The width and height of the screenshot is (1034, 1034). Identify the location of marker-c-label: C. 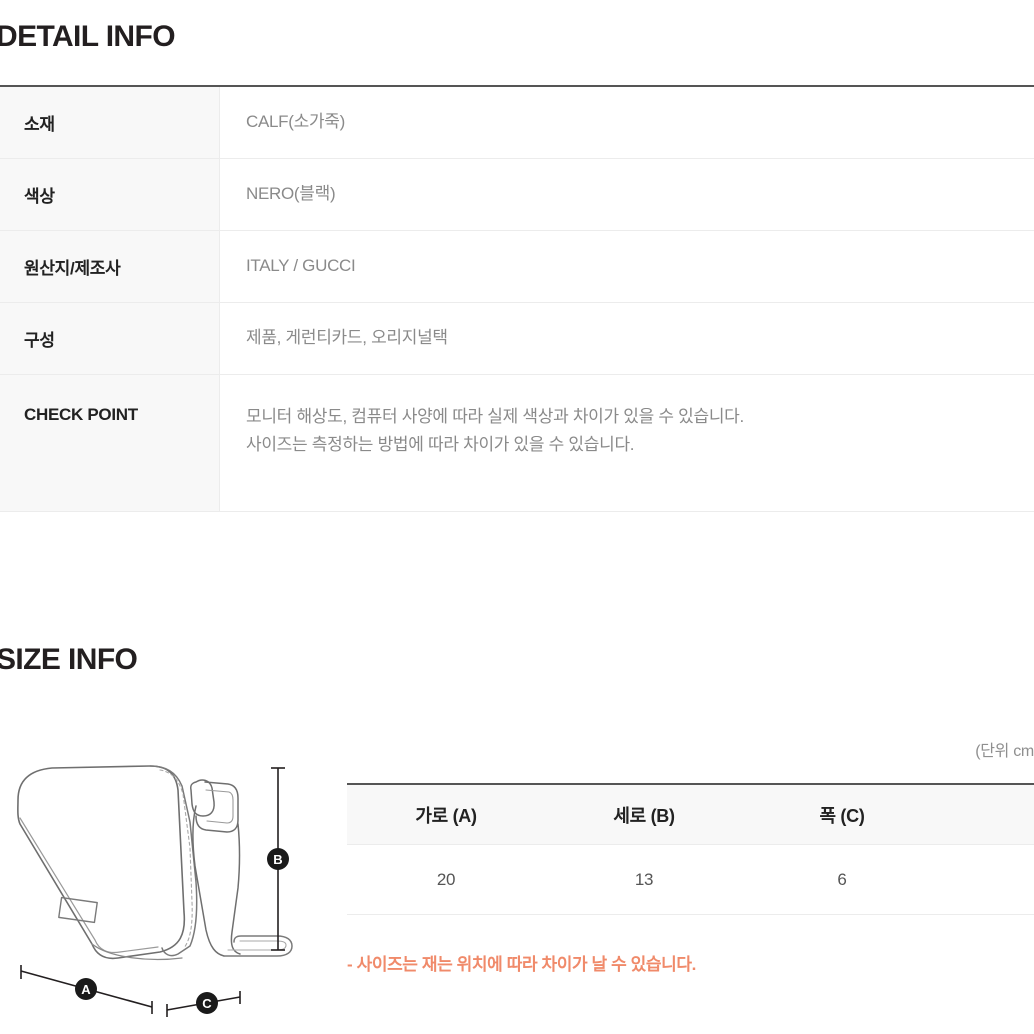
(207, 1003).